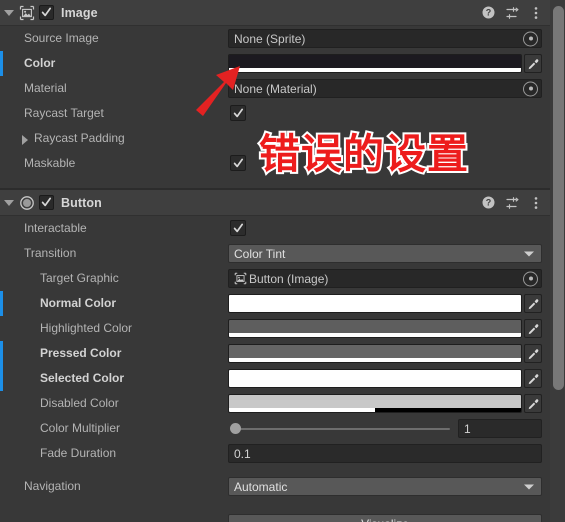  I want to click on row-selected-color: Selected Color, so click(282, 378).